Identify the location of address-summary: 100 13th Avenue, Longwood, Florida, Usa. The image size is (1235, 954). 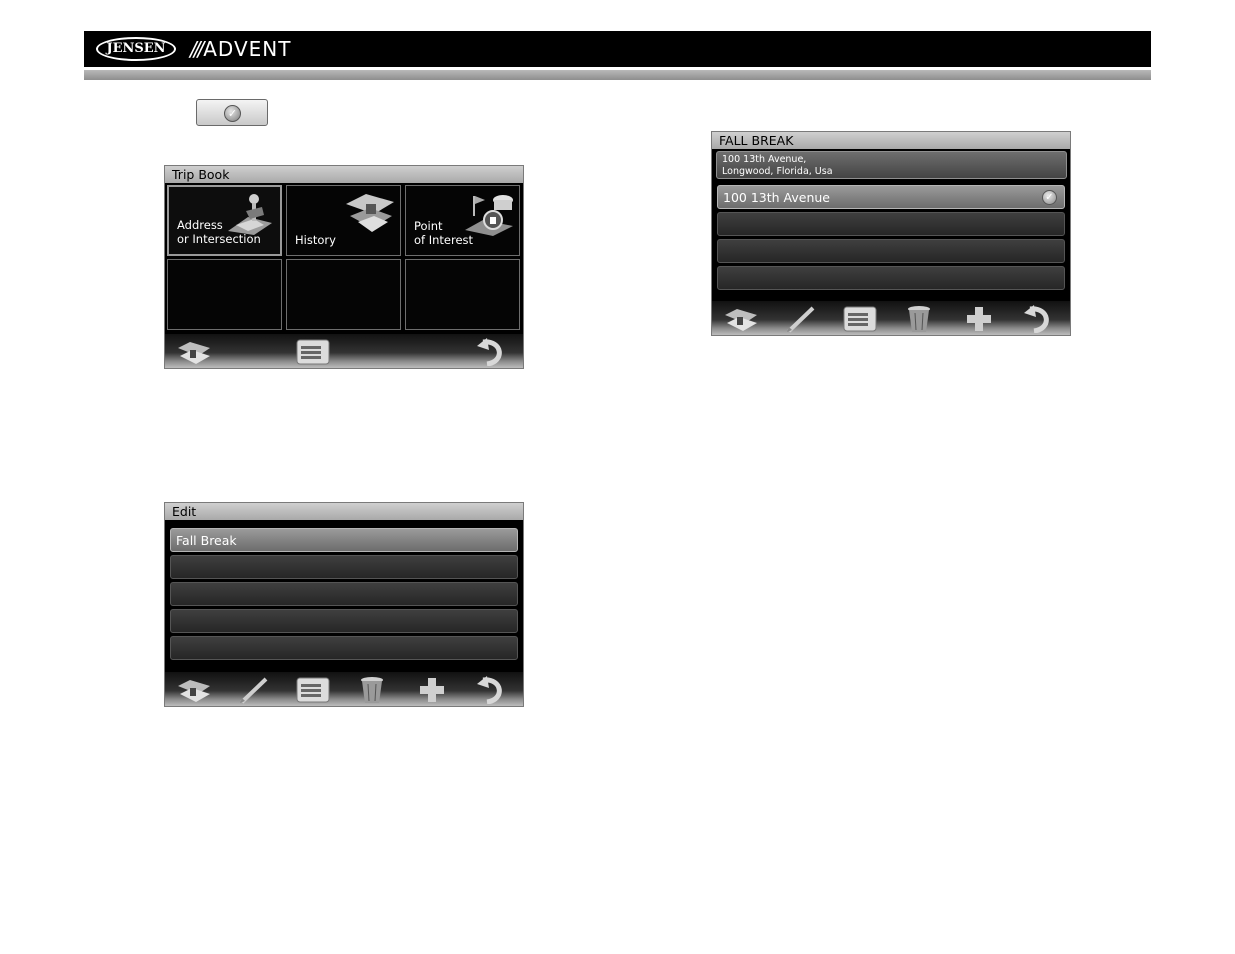
(891, 165).